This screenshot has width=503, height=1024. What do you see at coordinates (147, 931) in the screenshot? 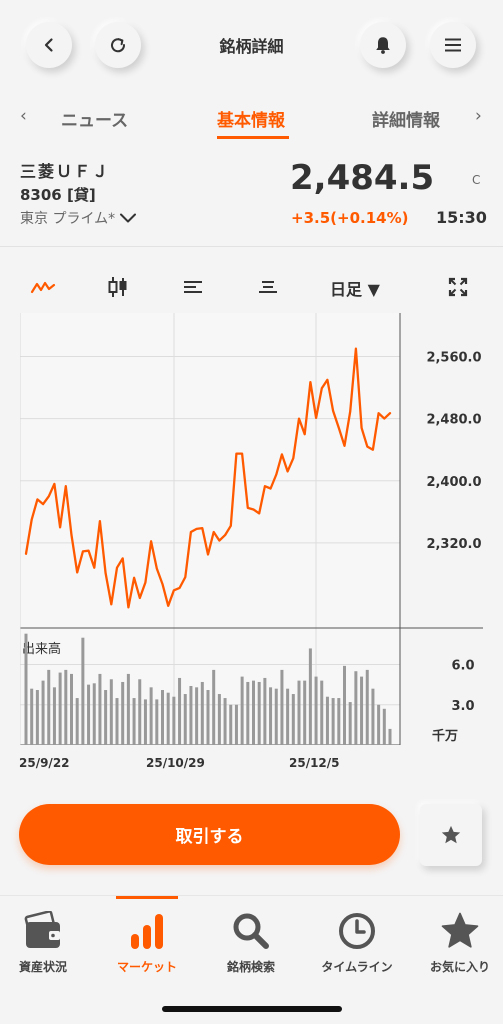
I see `bar-chart-icon` at bounding box center [147, 931].